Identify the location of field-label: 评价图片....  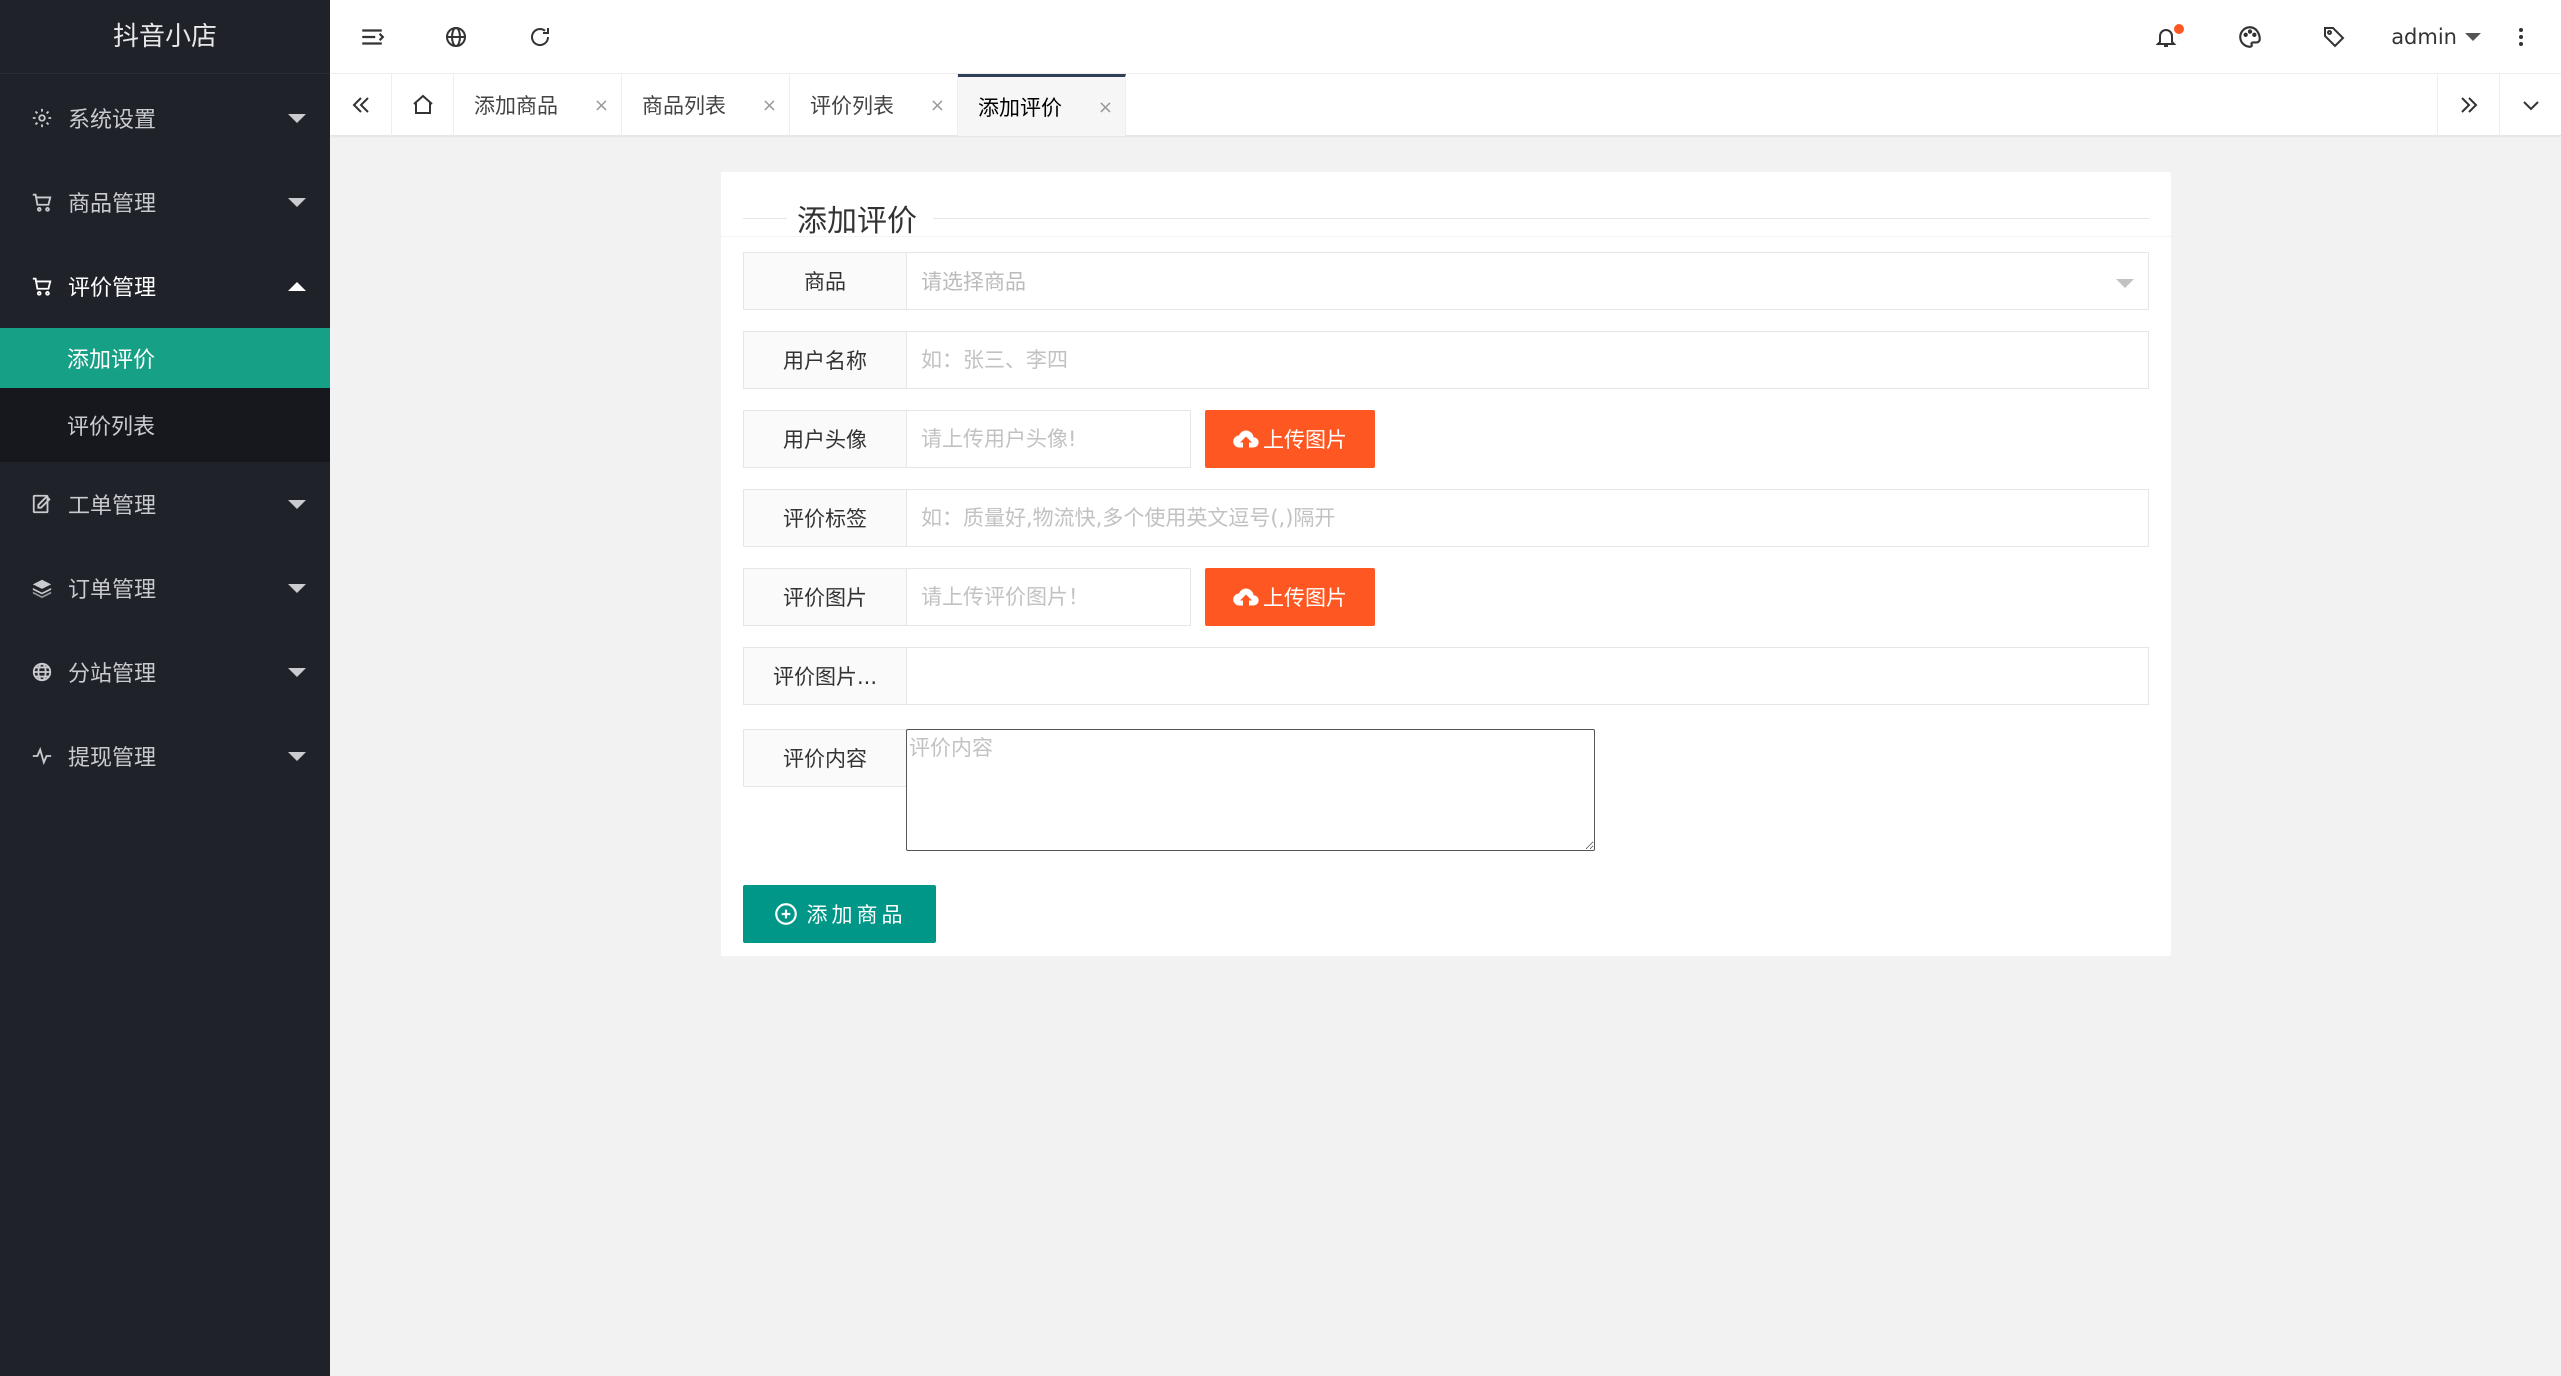
(825, 676).